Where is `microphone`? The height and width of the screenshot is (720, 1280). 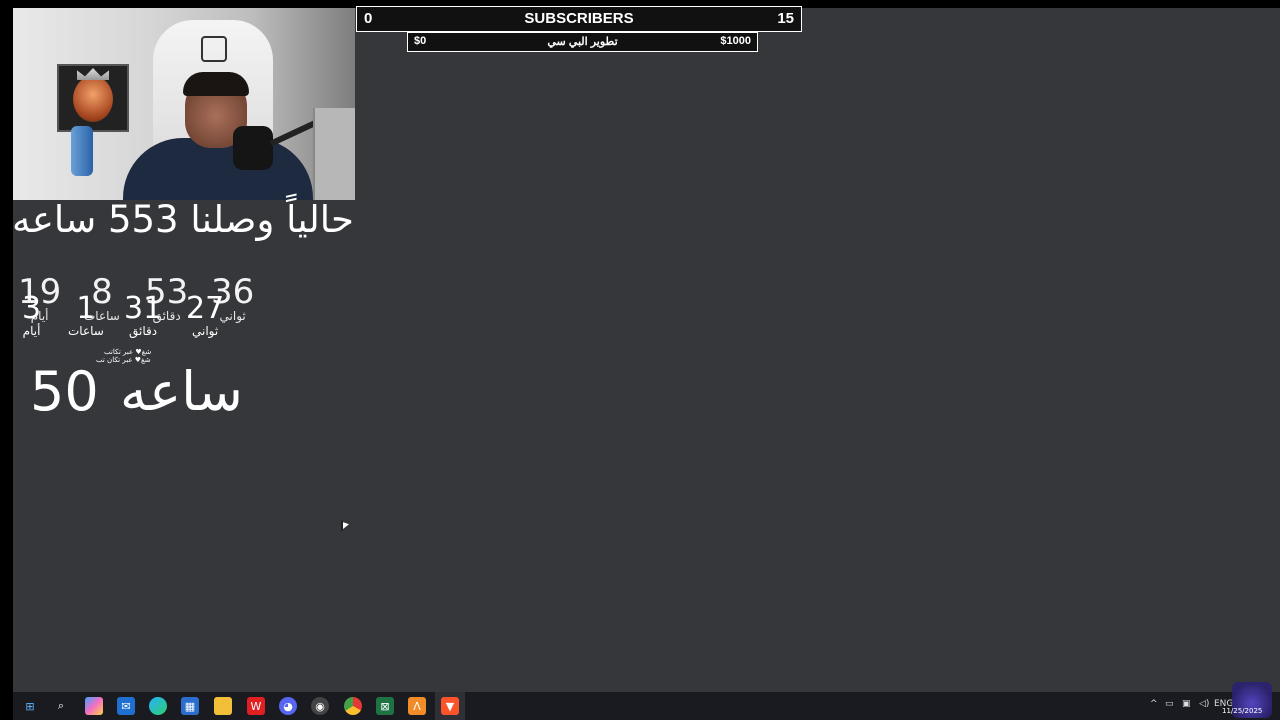
microphone is located at coordinates (253, 148).